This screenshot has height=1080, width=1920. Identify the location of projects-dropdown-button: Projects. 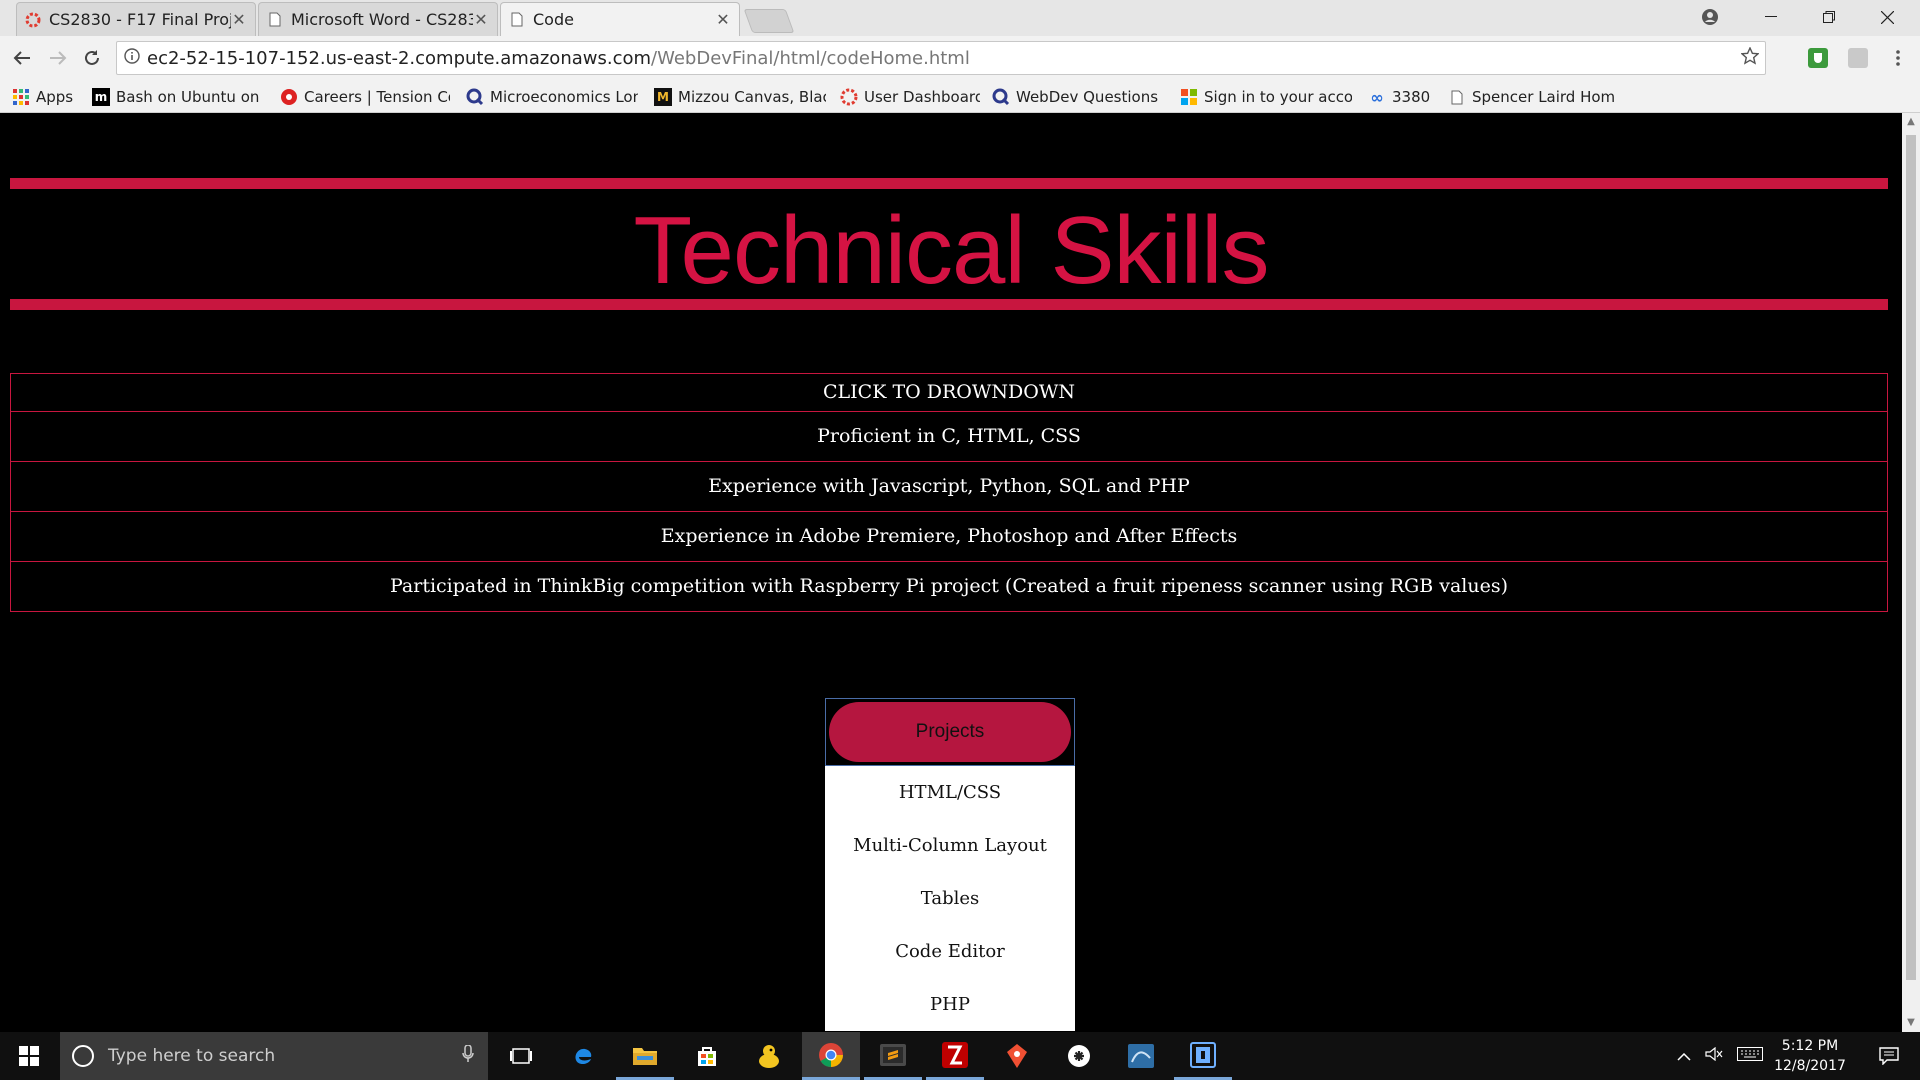
(950, 732).